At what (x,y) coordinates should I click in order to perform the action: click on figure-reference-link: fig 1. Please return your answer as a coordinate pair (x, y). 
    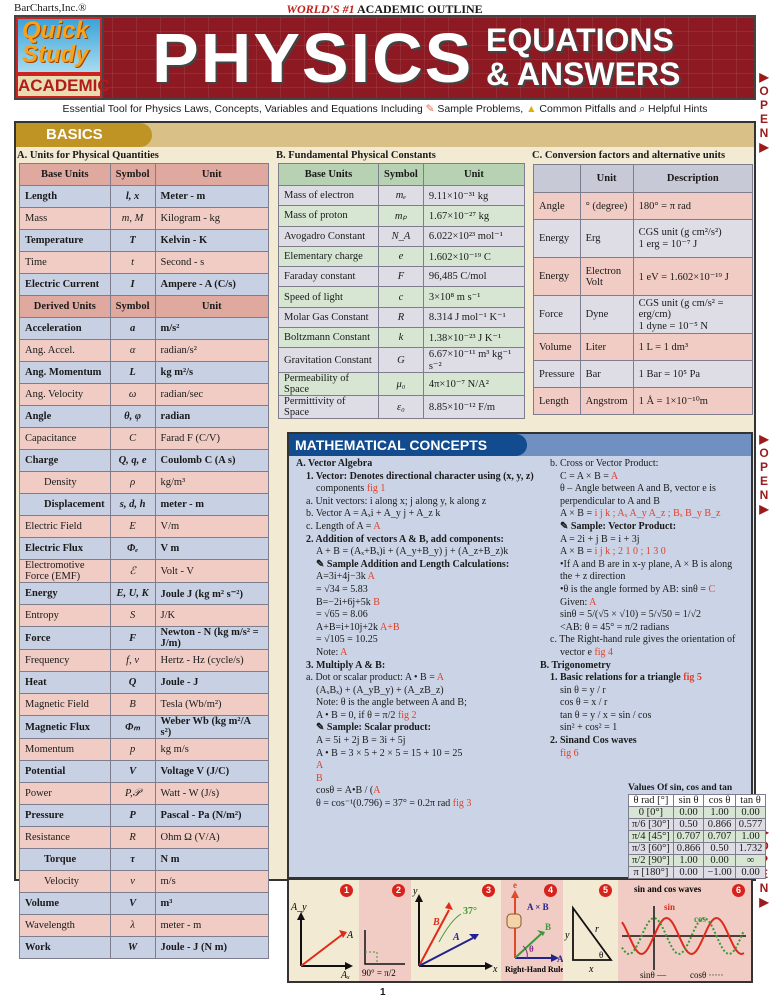
    Looking at the image, I should click on (376, 488).